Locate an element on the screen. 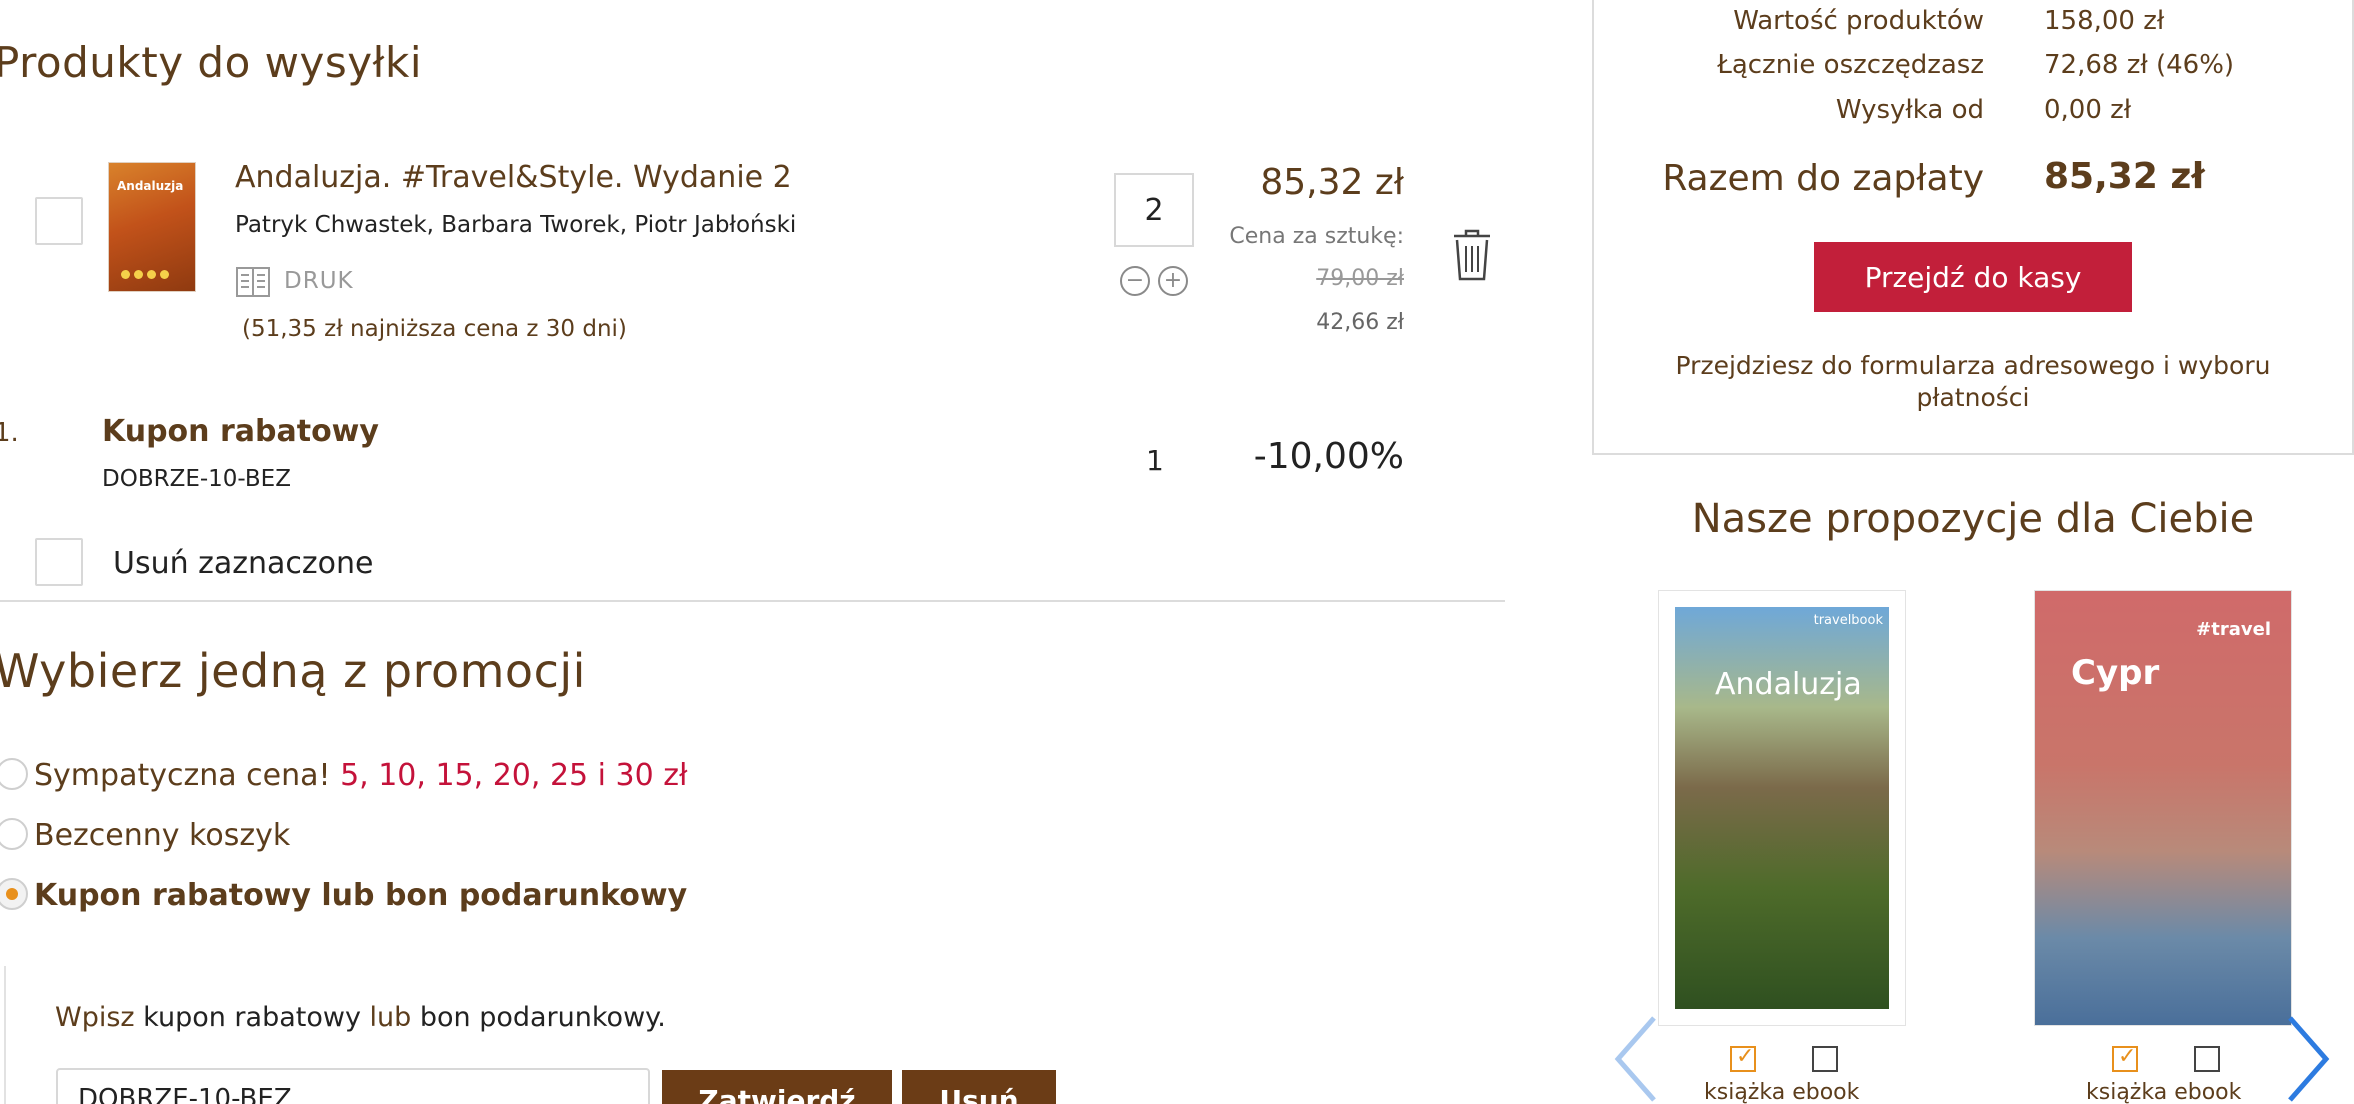 This screenshot has width=2354, height=1104. promo-option-highlight: 5, 10, 15, 20, 25 i 30 zł is located at coordinates (514, 775).